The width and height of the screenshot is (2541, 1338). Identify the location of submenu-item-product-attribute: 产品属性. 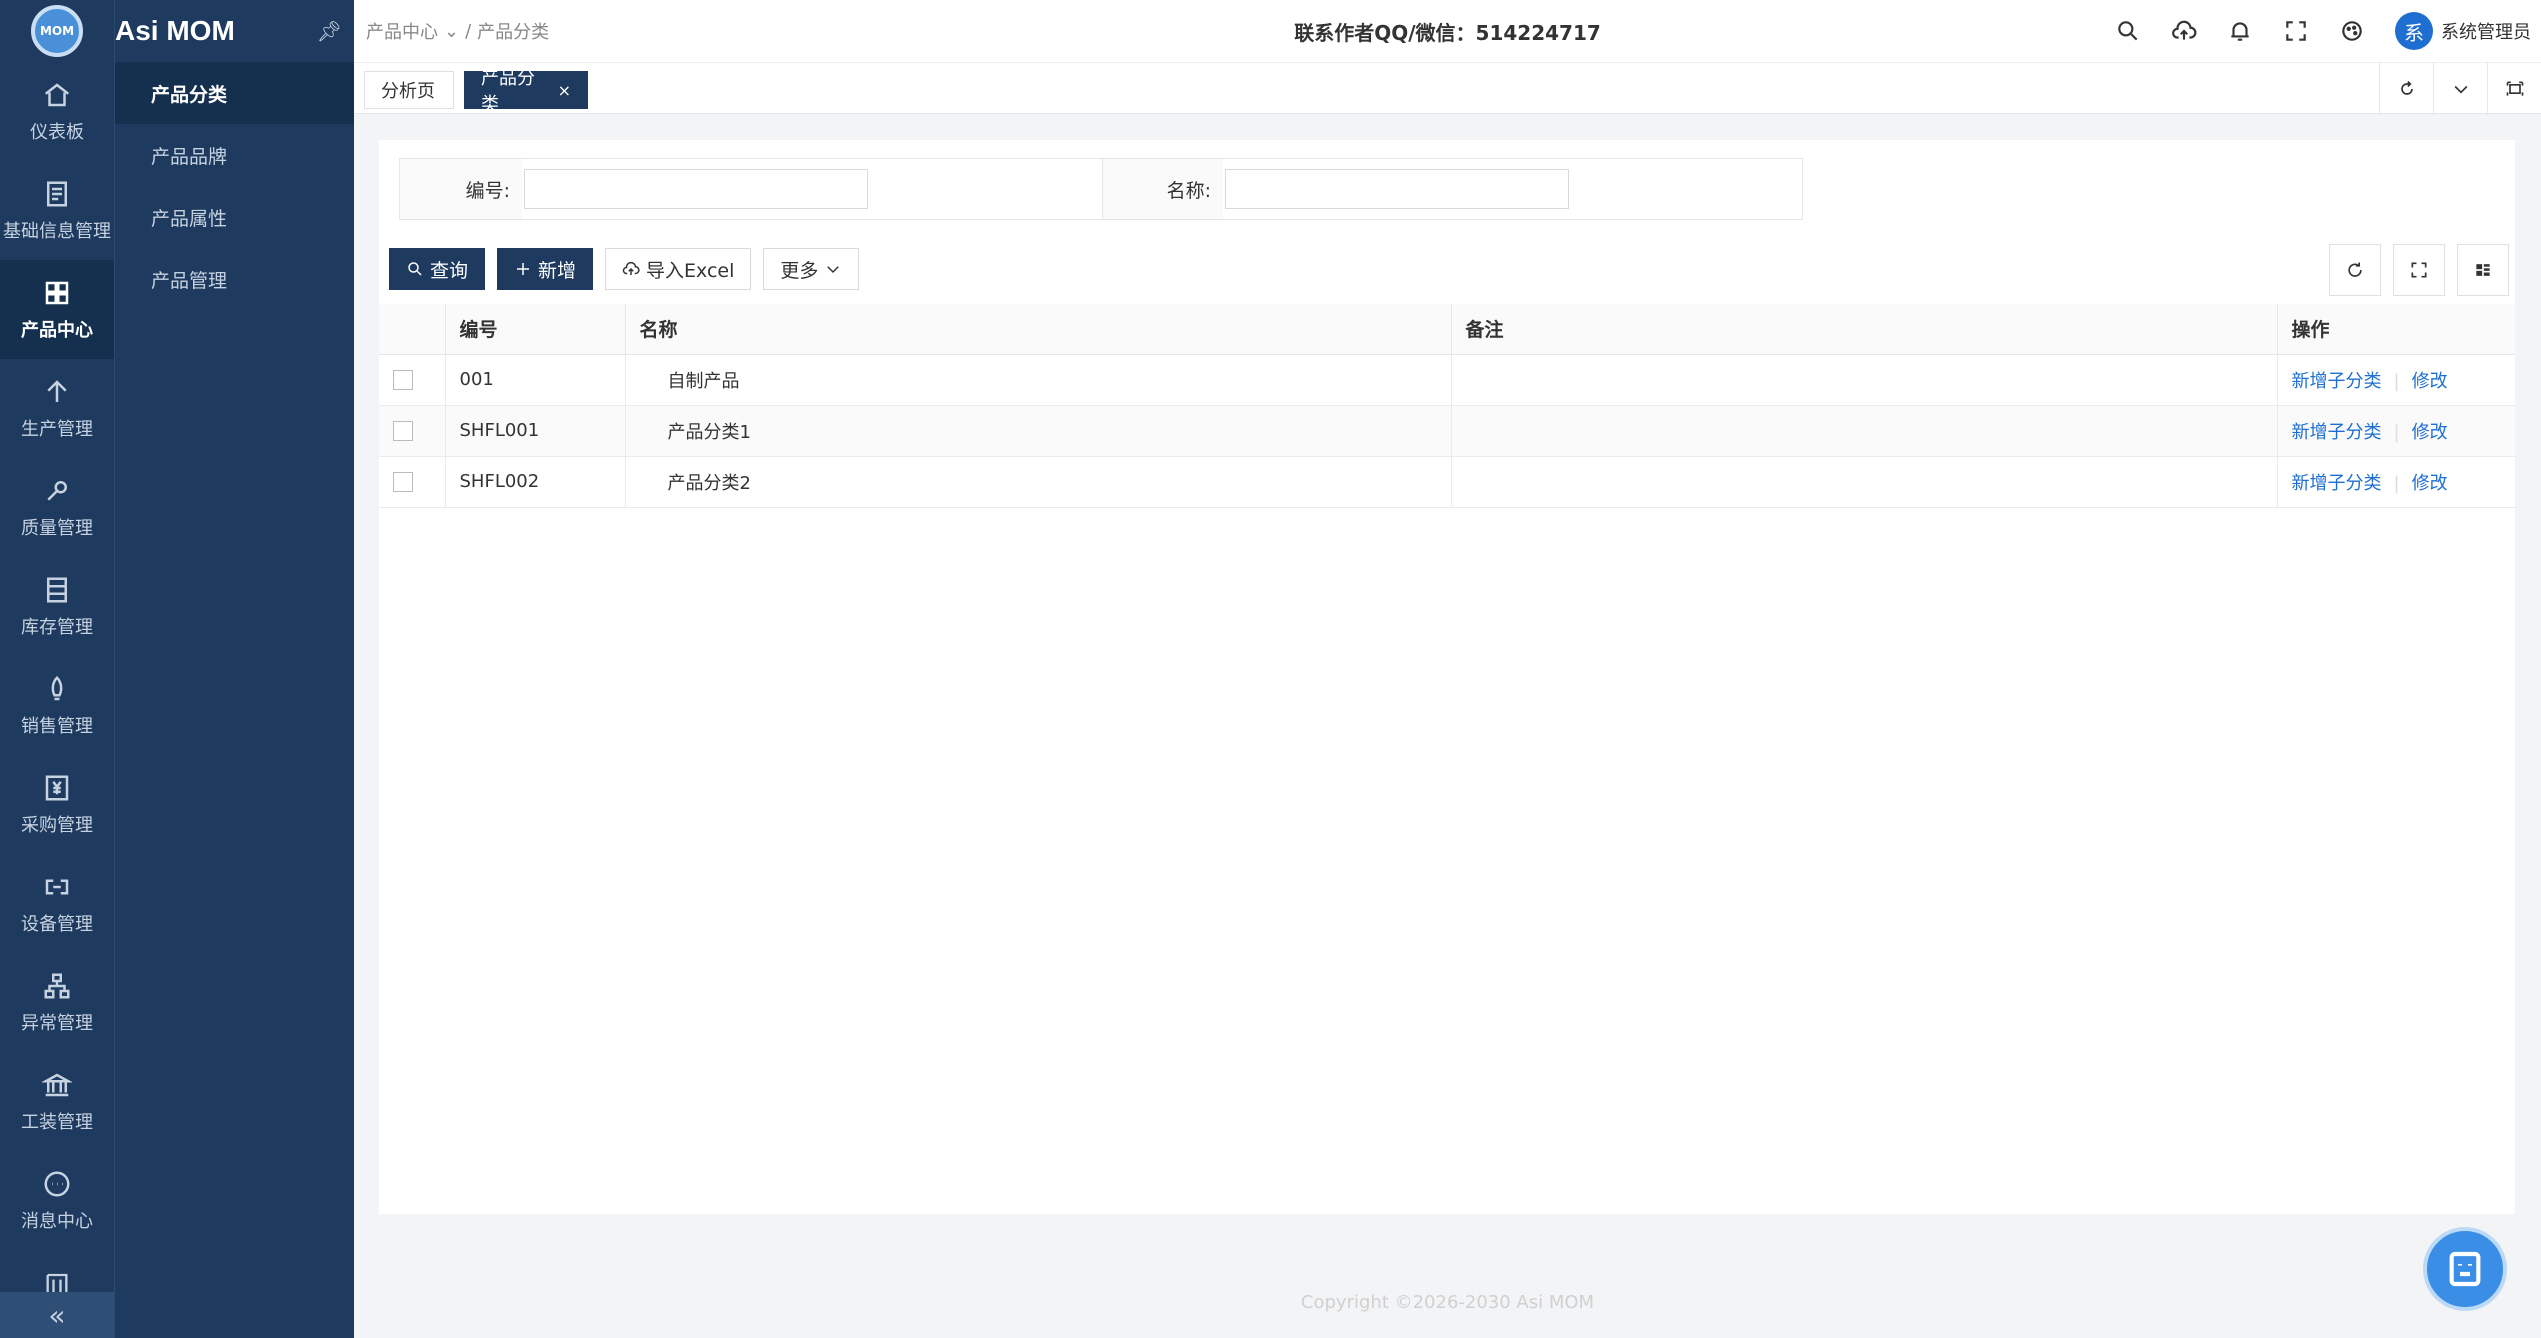
(234, 217).